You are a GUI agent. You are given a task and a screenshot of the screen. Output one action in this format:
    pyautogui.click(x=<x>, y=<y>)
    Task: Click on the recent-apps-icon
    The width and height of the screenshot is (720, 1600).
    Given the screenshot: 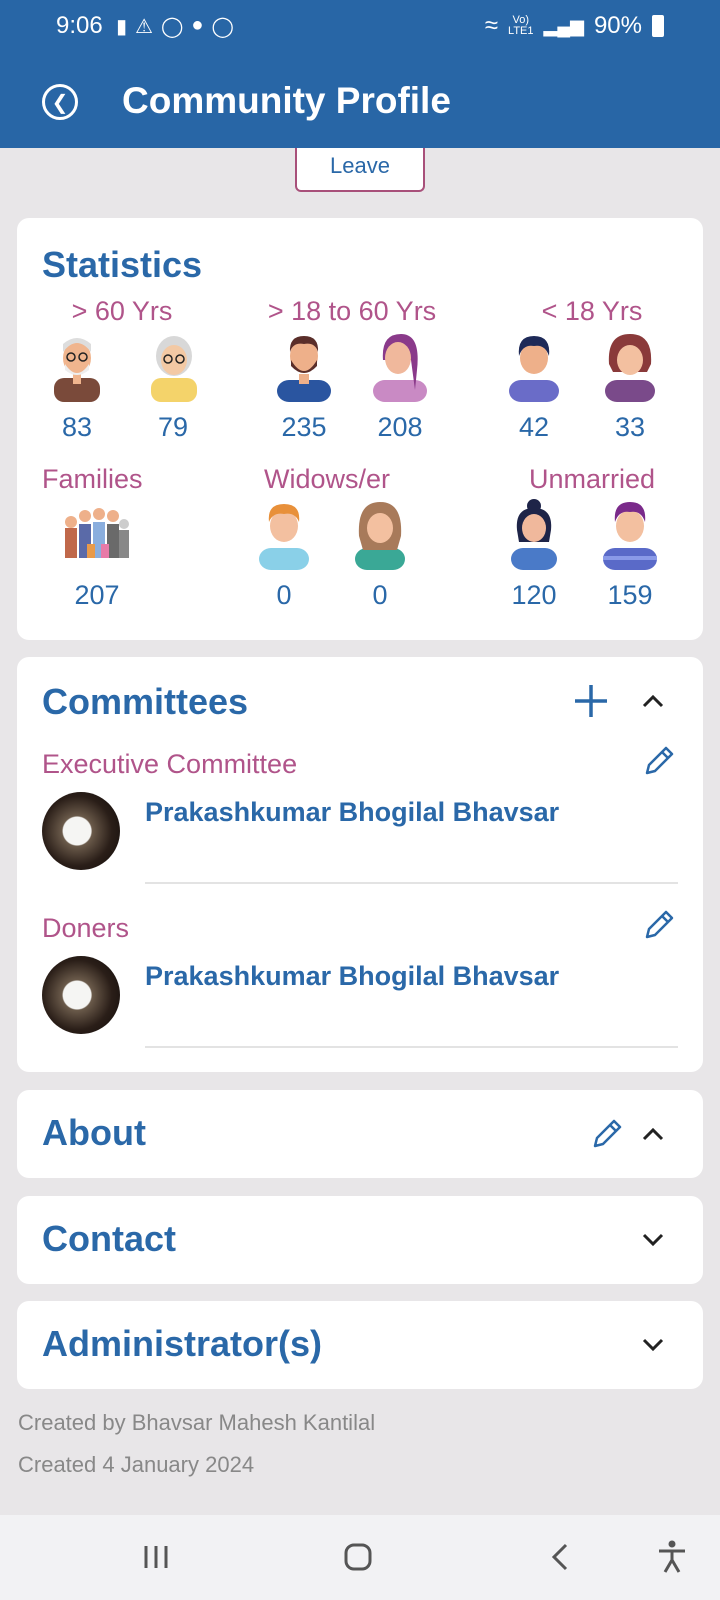 What is the action you would take?
    pyautogui.click(x=156, y=1557)
    